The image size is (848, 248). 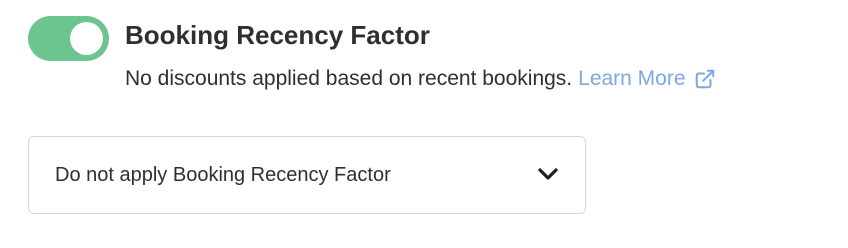 What do you see at coordinates (277, 35) in the screenshot?
I see `setting-title: Booking Recency Factor` at bounding box center [277, 35].